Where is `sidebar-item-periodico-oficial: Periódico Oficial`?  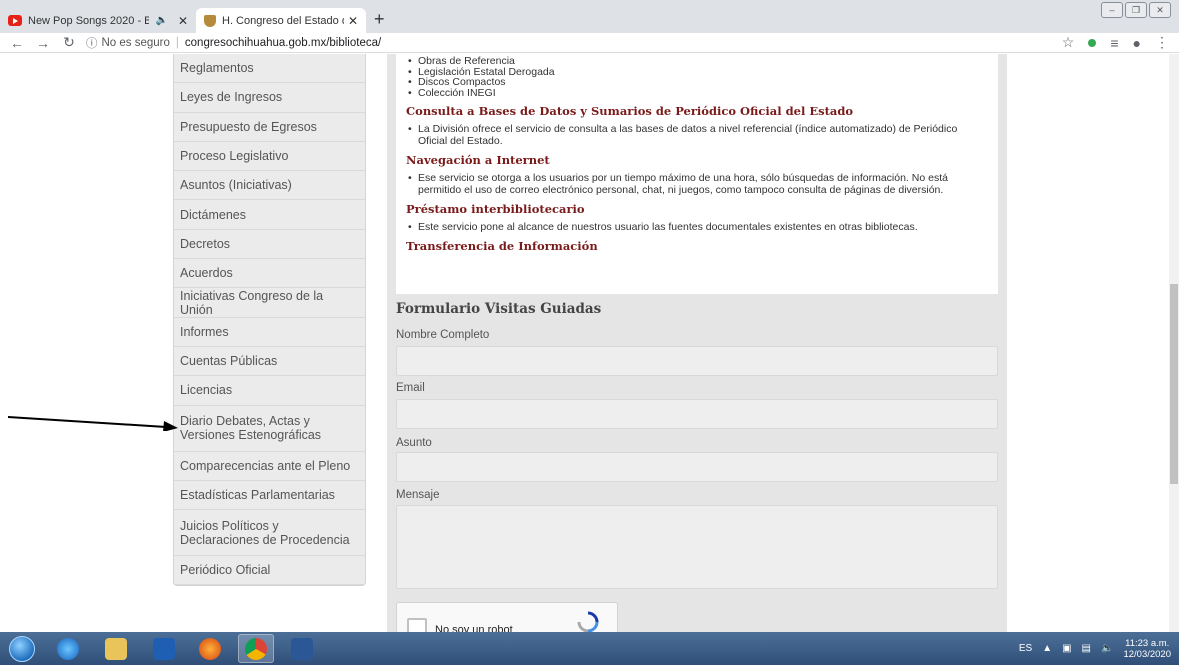
sidebar-item-periodico-oficial: Periódico Oficial is located at coordinates (269, 571).